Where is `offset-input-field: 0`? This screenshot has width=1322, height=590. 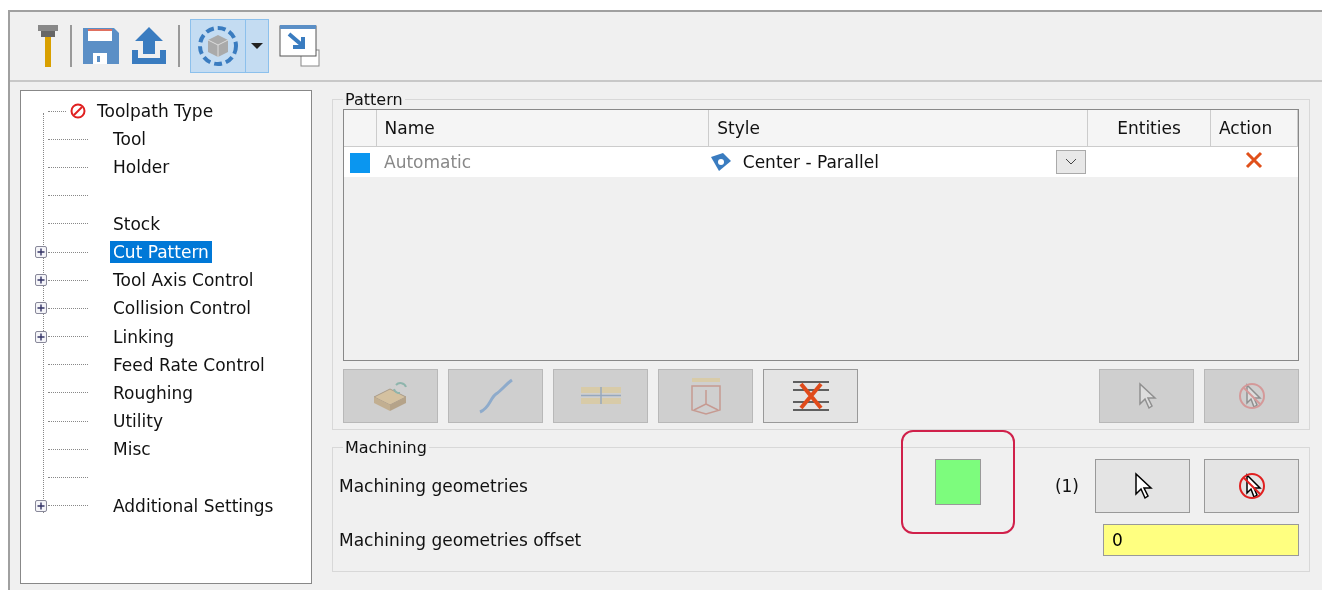
offset-input-field: 0 is located at coordinates (1201, 540).